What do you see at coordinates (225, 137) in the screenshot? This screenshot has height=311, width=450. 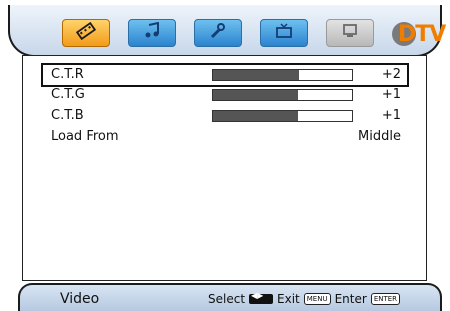 I see `menu-row-load-from: Load From Middle` at bounding box center [225, 137].